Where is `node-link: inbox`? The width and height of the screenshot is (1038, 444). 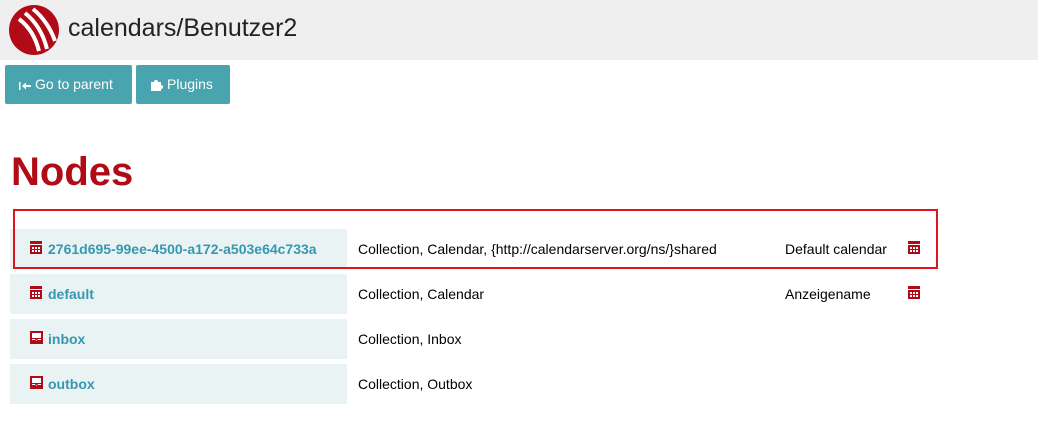
node-link: inbox is located at coordinates (66, 339).